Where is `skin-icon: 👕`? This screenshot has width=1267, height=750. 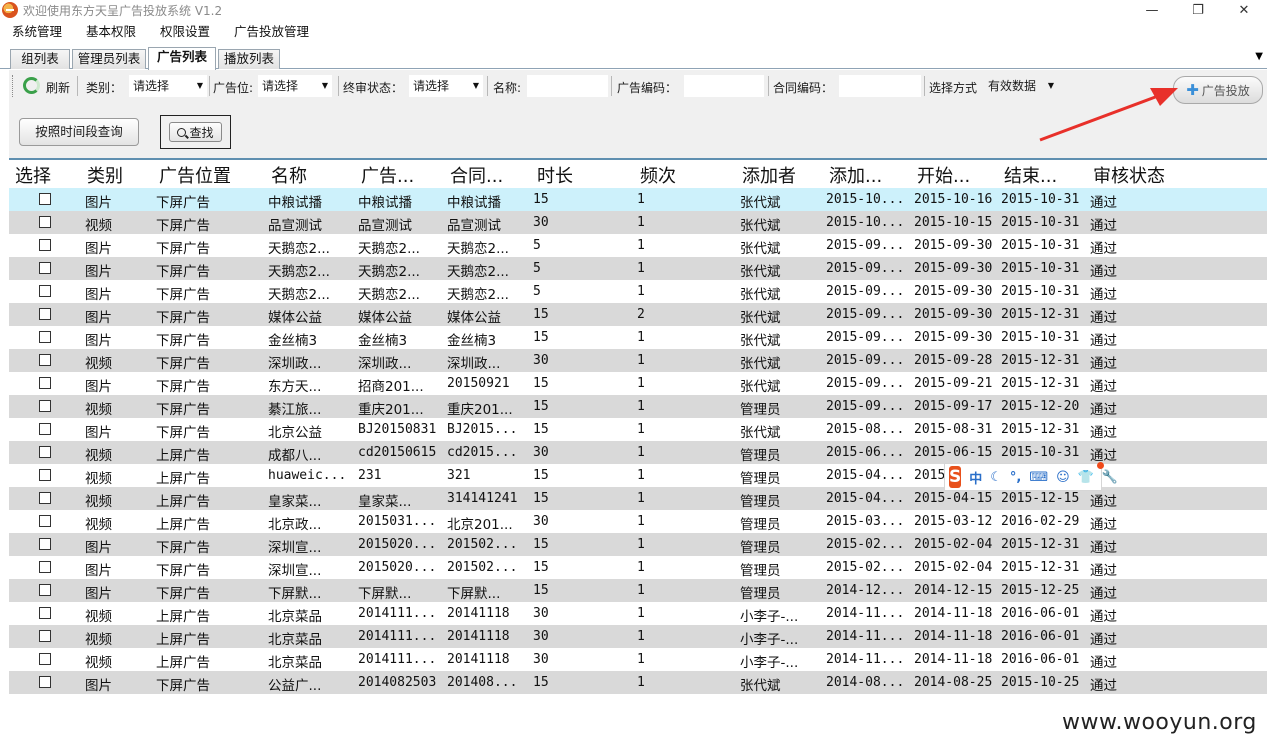 skin-icon: 👕 is located at coordinates (1086, 477).